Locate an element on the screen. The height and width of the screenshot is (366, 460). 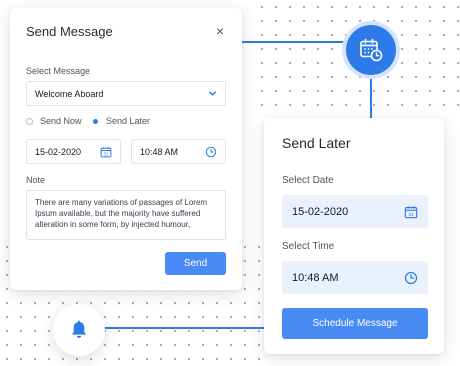
connector-line-bottom is located at coordinates (184, 328).